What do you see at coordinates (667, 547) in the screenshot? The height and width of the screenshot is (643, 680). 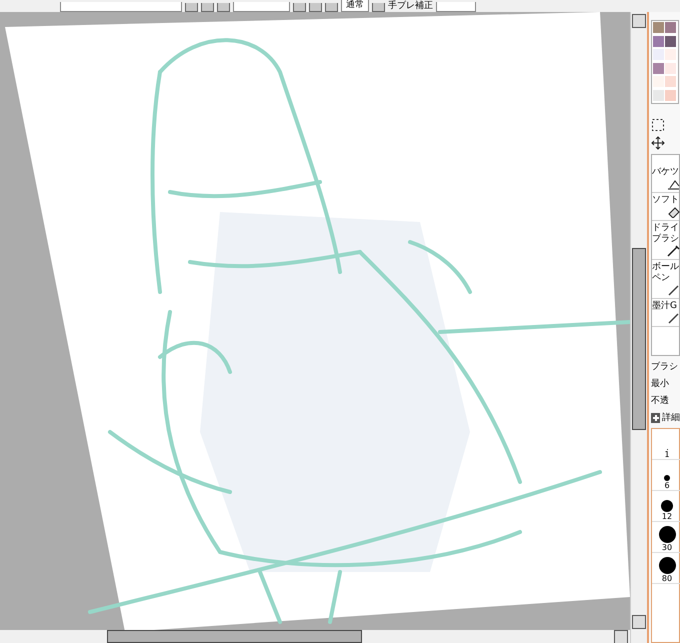 I see `brush-size-label: 30` at bounding box center [667, 547].